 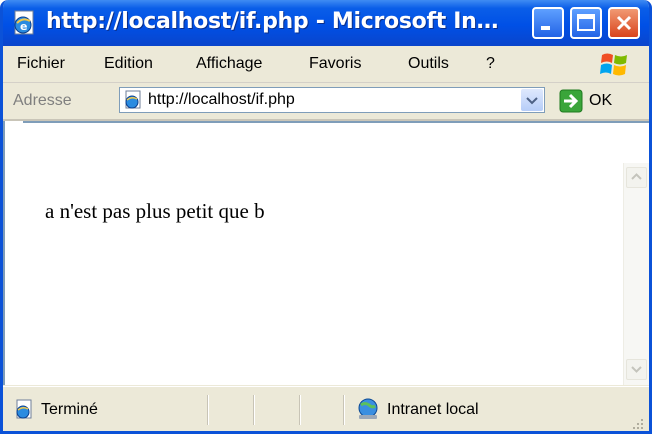 I want to click on vertical-scrollbar, so click(x=636, y=274).